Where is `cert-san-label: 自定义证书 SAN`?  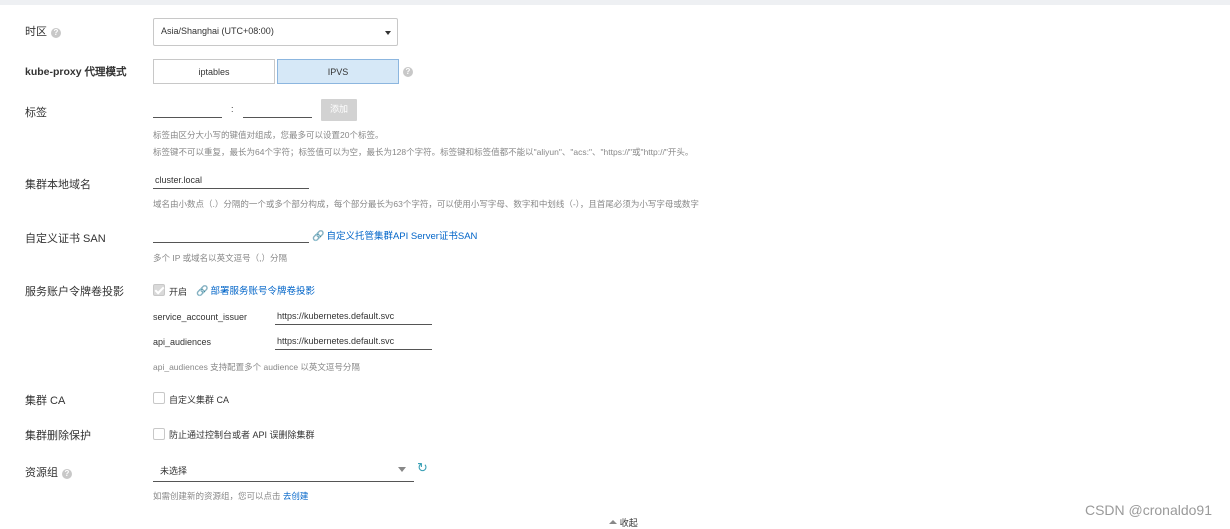 cert-san-label: 自定义证书 SAN is located at coordinates (65, 239).